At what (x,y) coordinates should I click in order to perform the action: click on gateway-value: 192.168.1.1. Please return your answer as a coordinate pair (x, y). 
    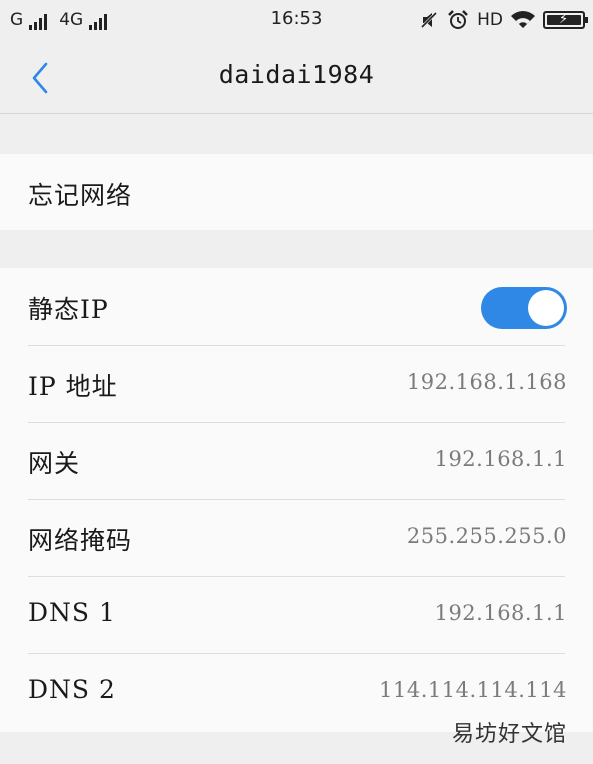
    Looking at the image, I should click on (500, 459).